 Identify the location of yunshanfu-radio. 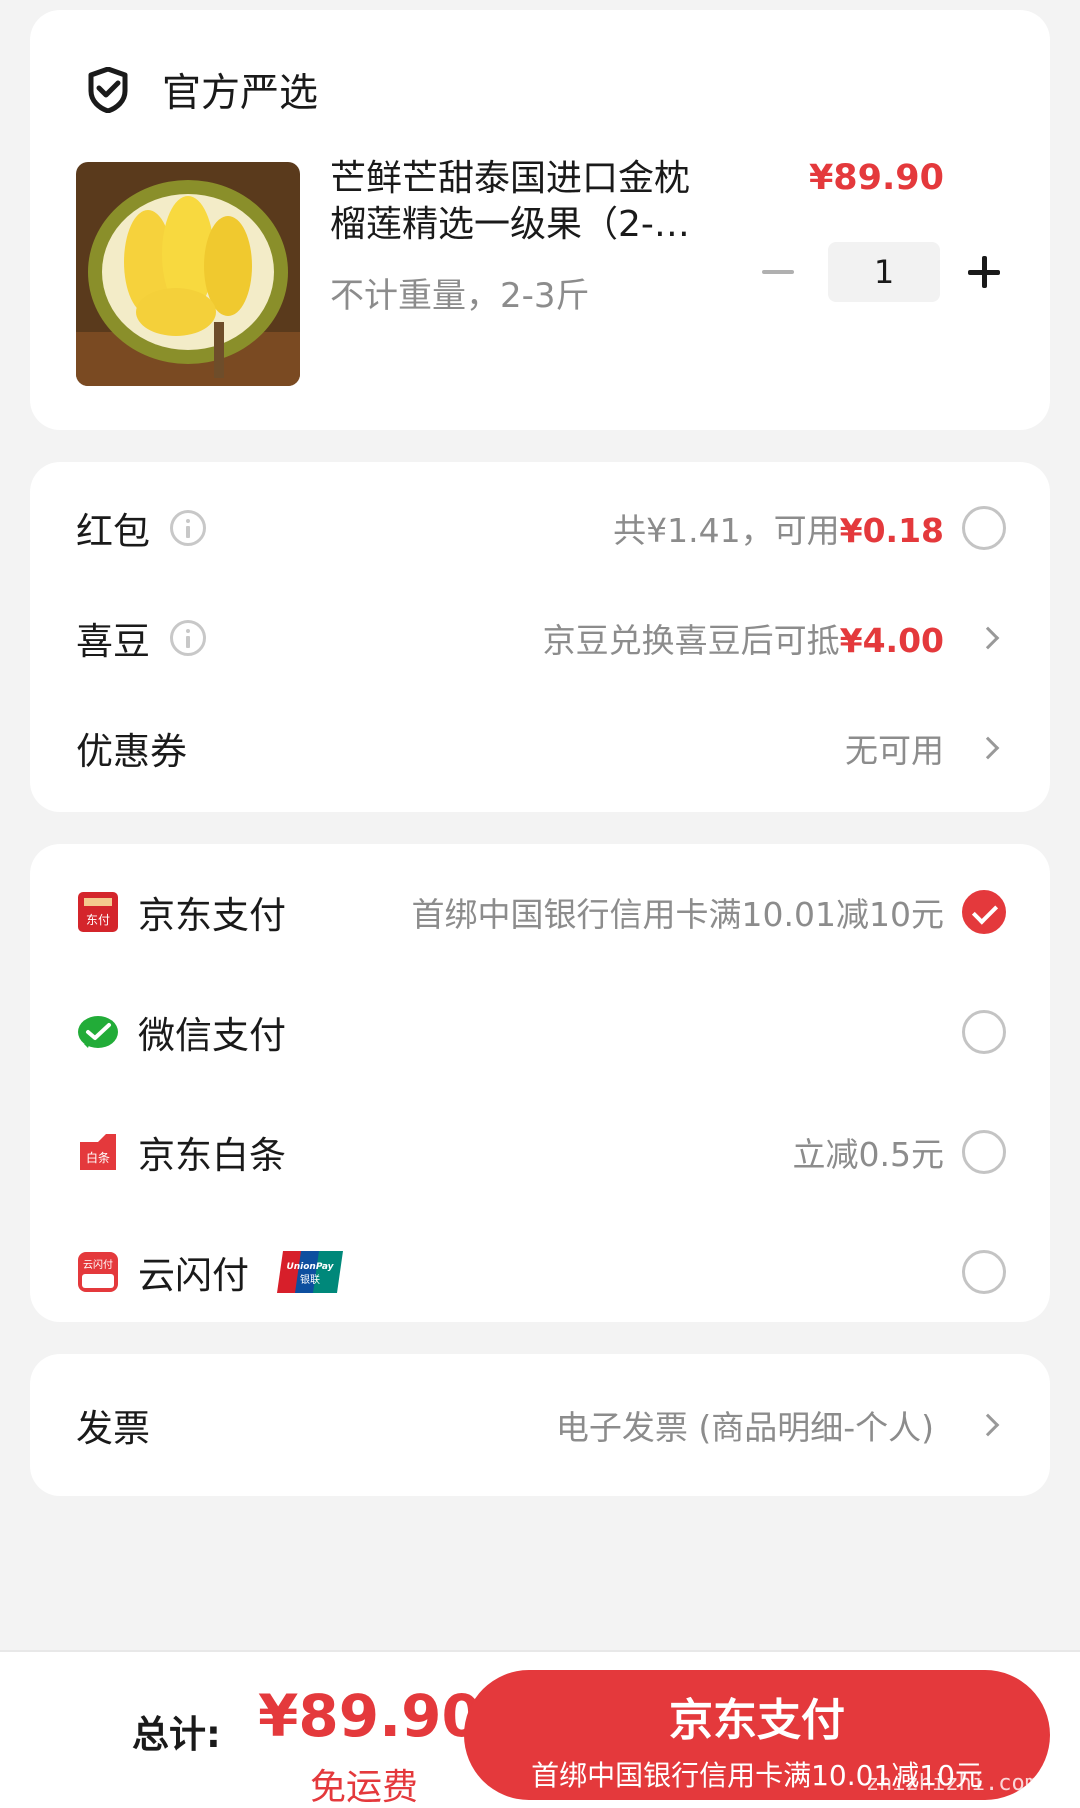
(984, 1272).